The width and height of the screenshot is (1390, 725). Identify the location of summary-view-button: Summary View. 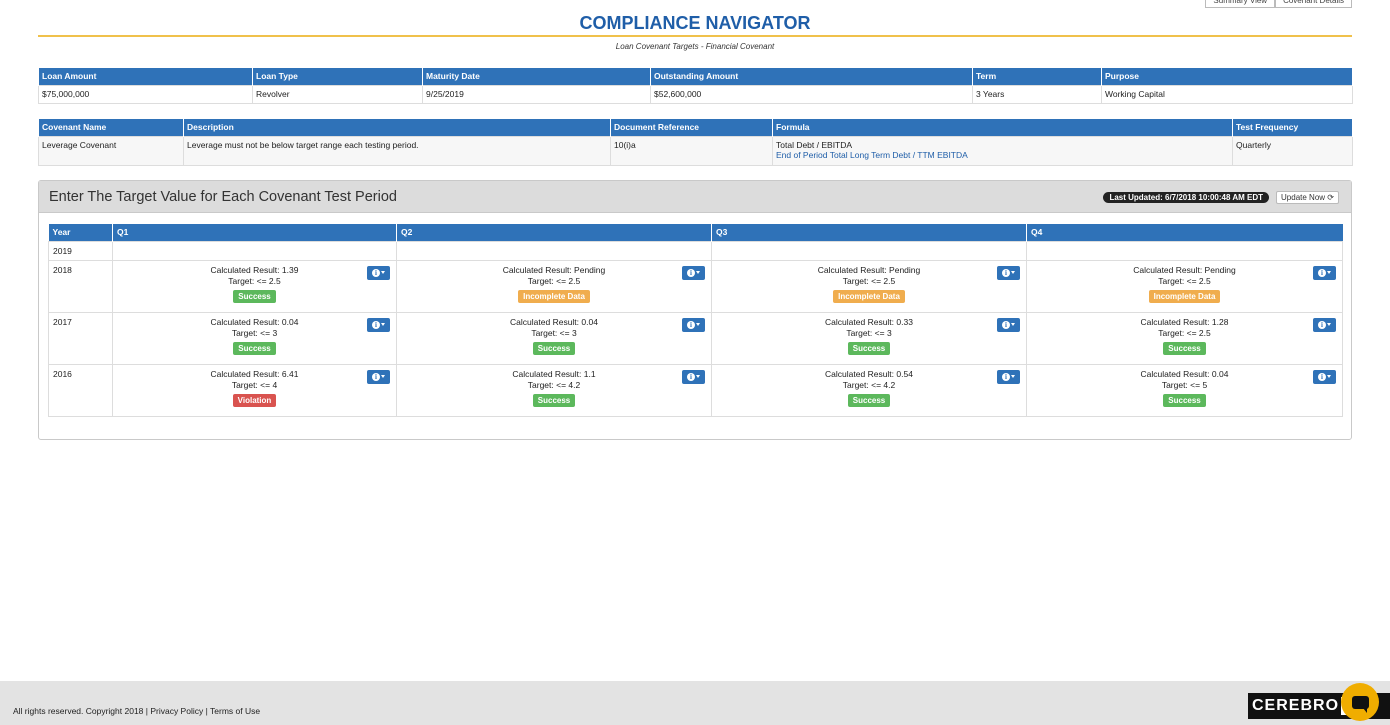
(1240, 4).